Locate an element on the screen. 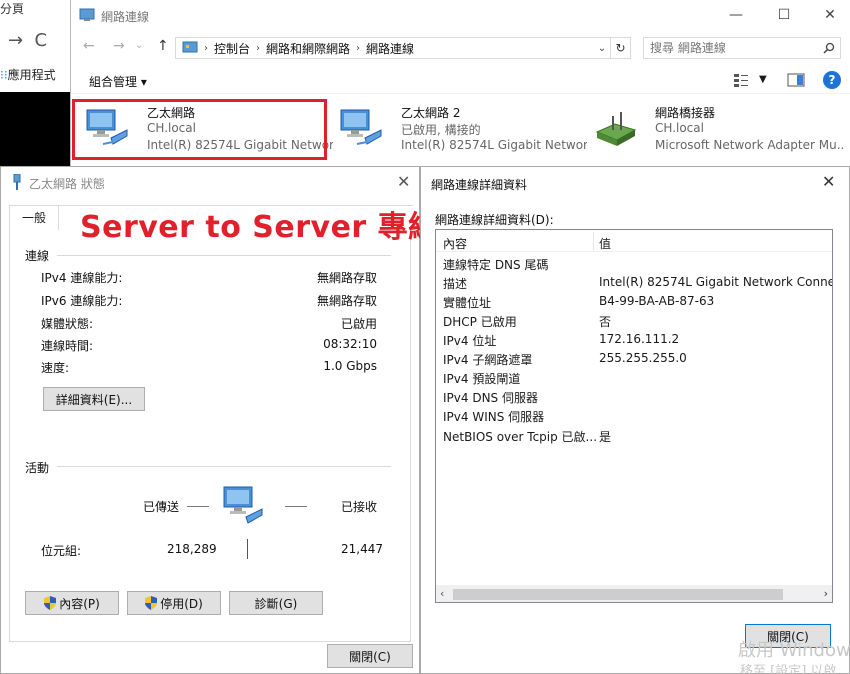 This screenshot has height=674, width=850. network-folder-icon is located at coordinates (87, 14).